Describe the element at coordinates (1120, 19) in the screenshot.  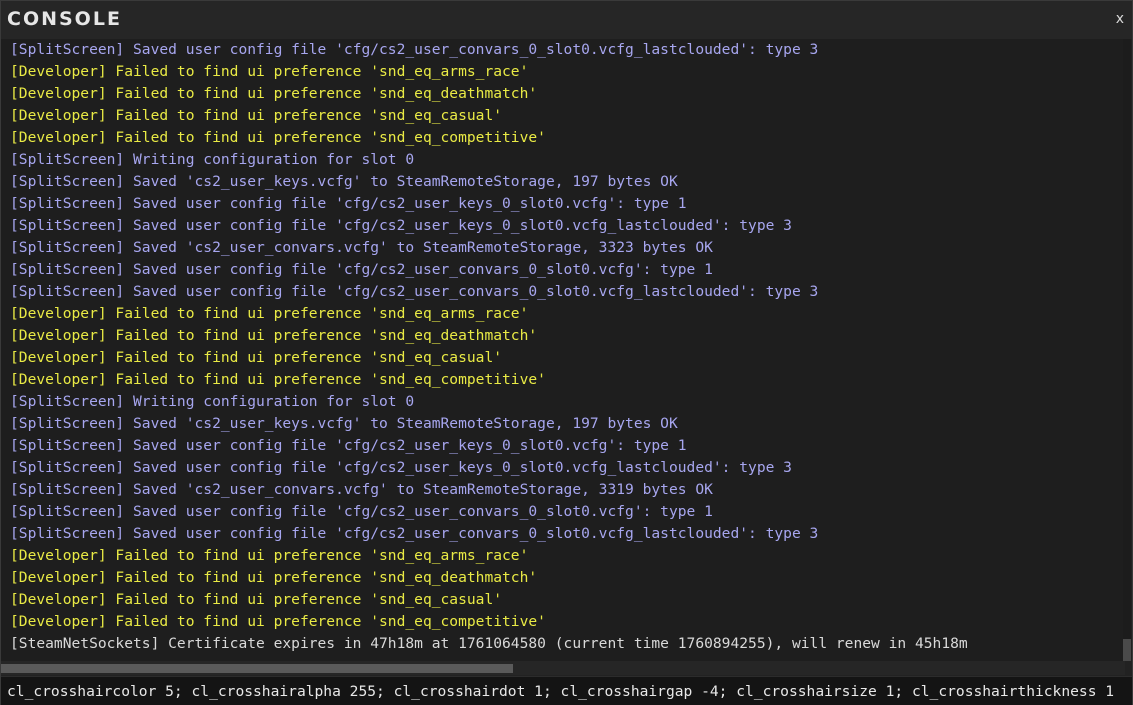
I see `close-button: x` at that location.